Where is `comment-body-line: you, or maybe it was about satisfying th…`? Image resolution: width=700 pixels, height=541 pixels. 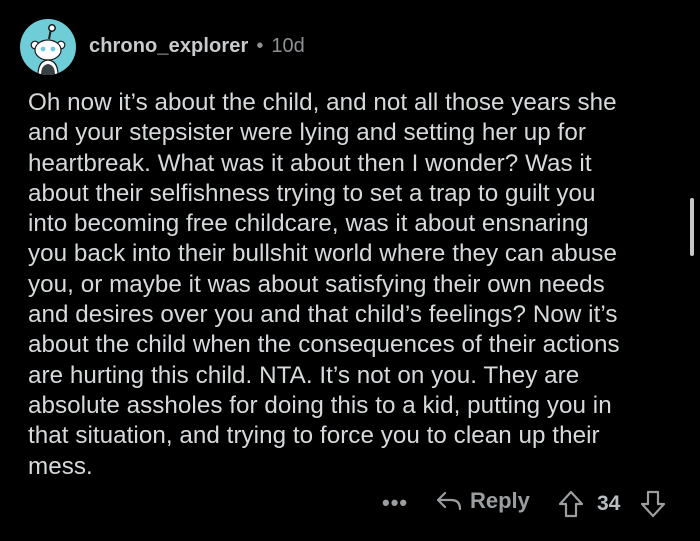
comment-body-line: you, or maybe it was about satisfying th… is located at coordinates (316, 284).